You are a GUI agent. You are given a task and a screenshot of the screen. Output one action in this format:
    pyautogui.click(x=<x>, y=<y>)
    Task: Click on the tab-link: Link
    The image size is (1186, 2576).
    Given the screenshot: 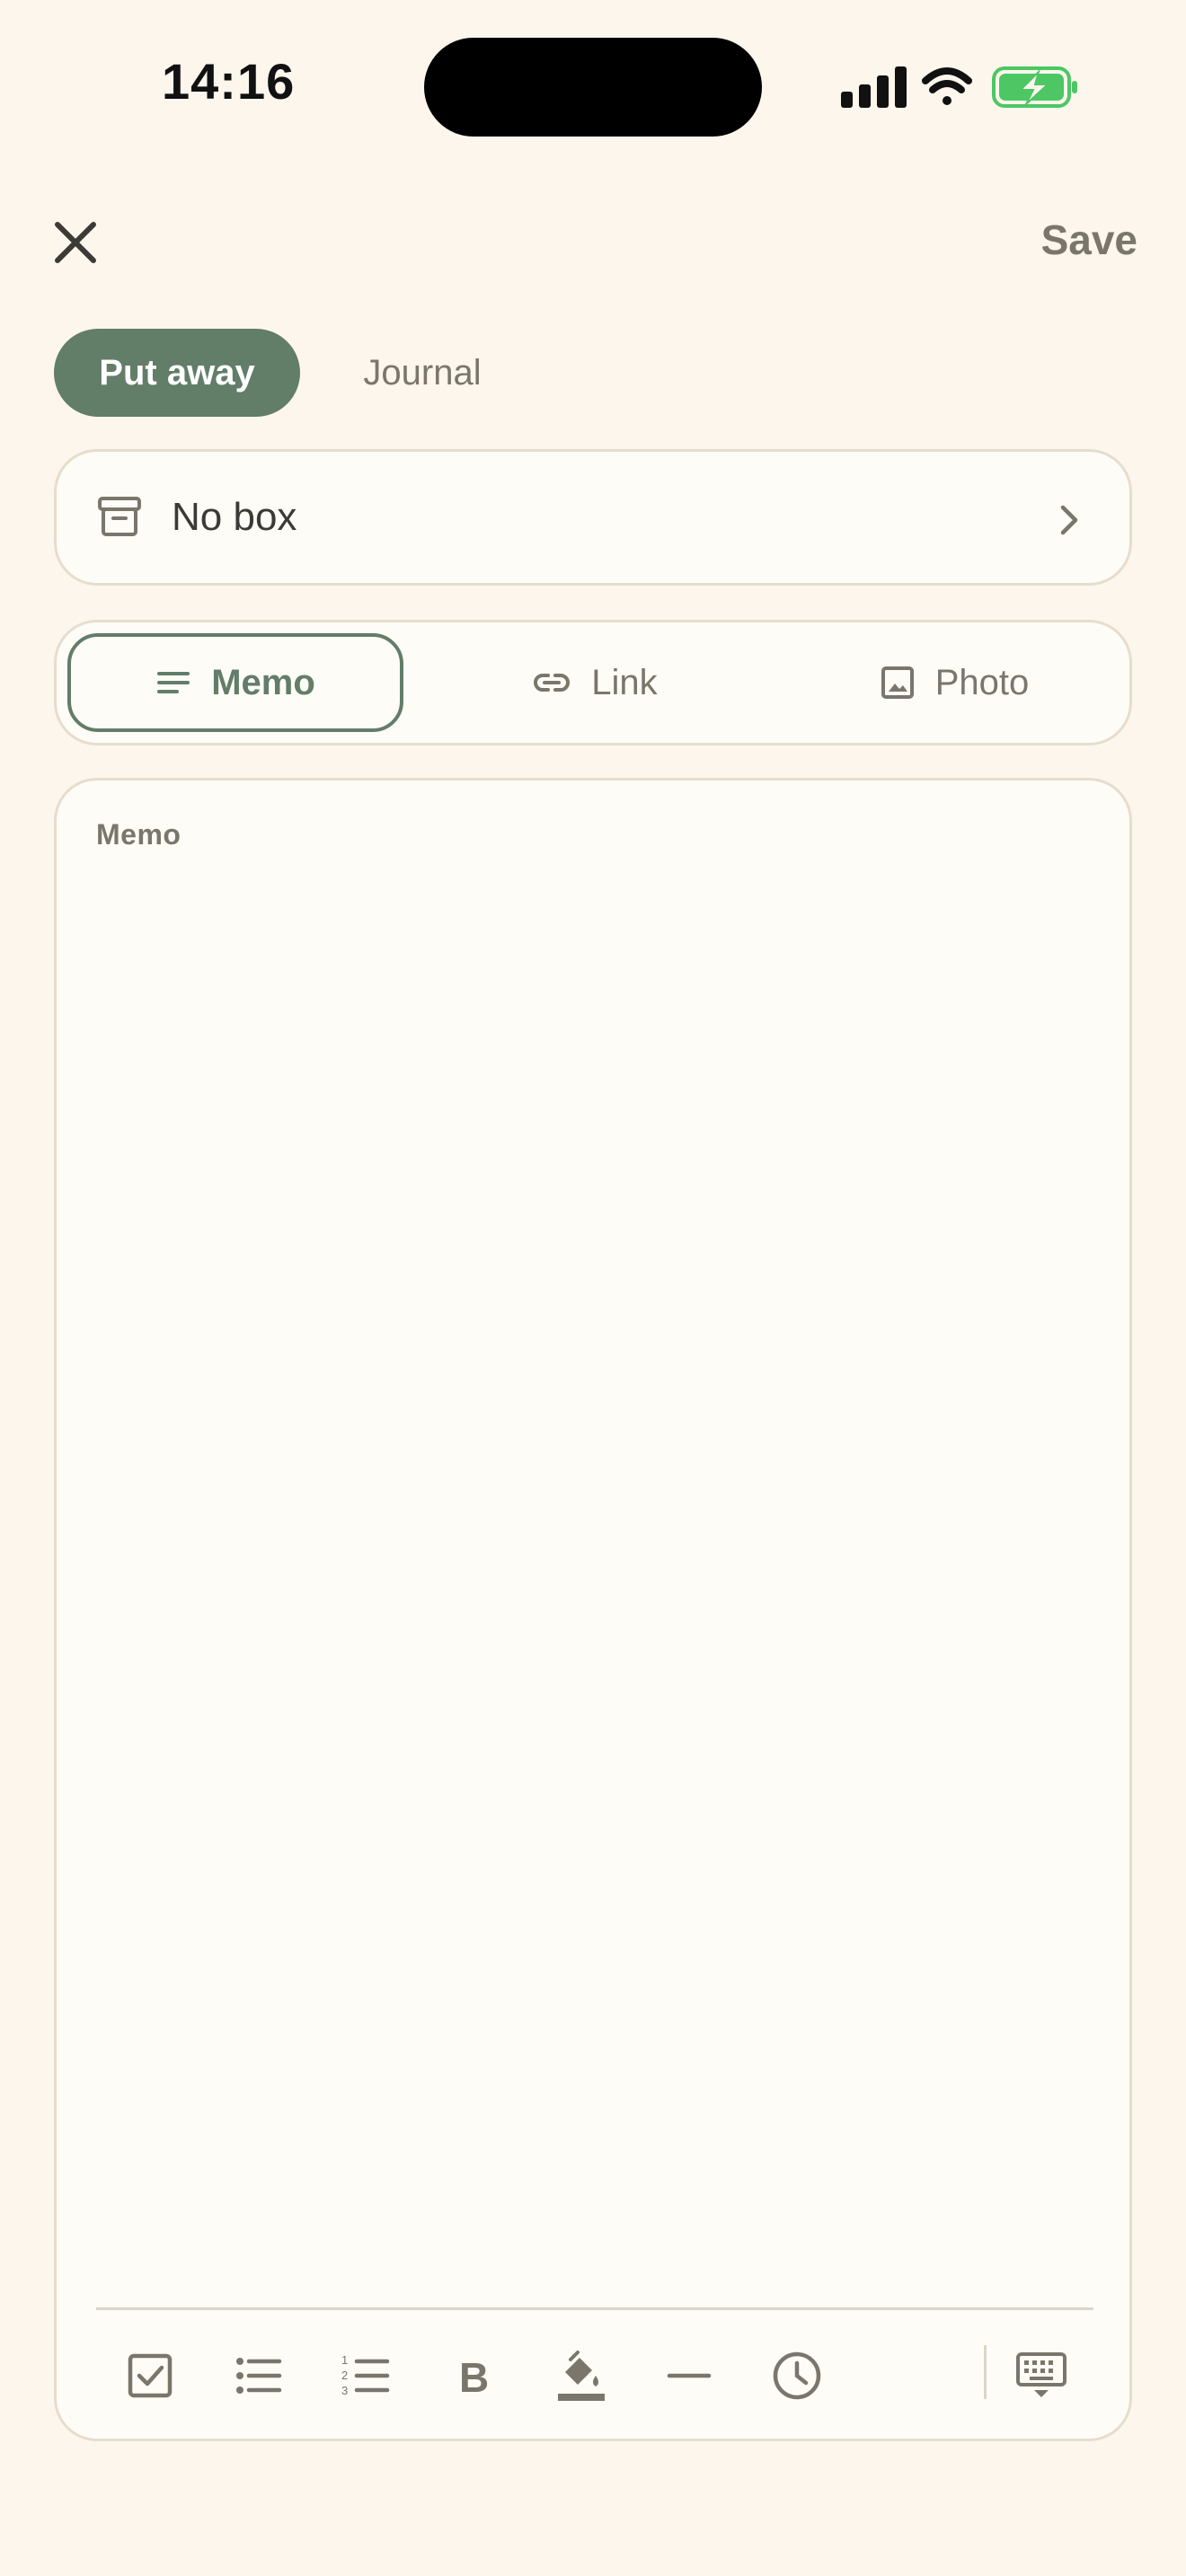 What is the action you would take?
    pyautogui.click(x=595, y=682)
    